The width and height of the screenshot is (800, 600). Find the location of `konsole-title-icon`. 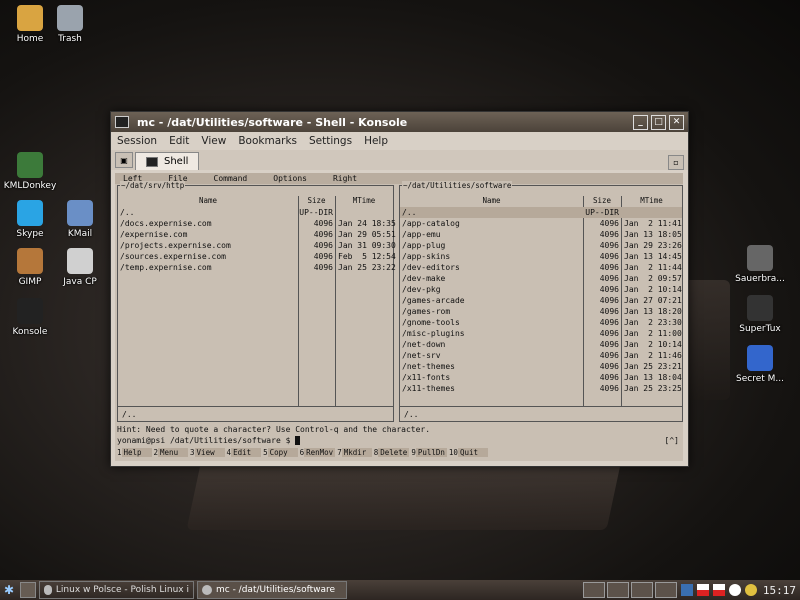

konsole-title-icon is located at coordinates (122, 122).